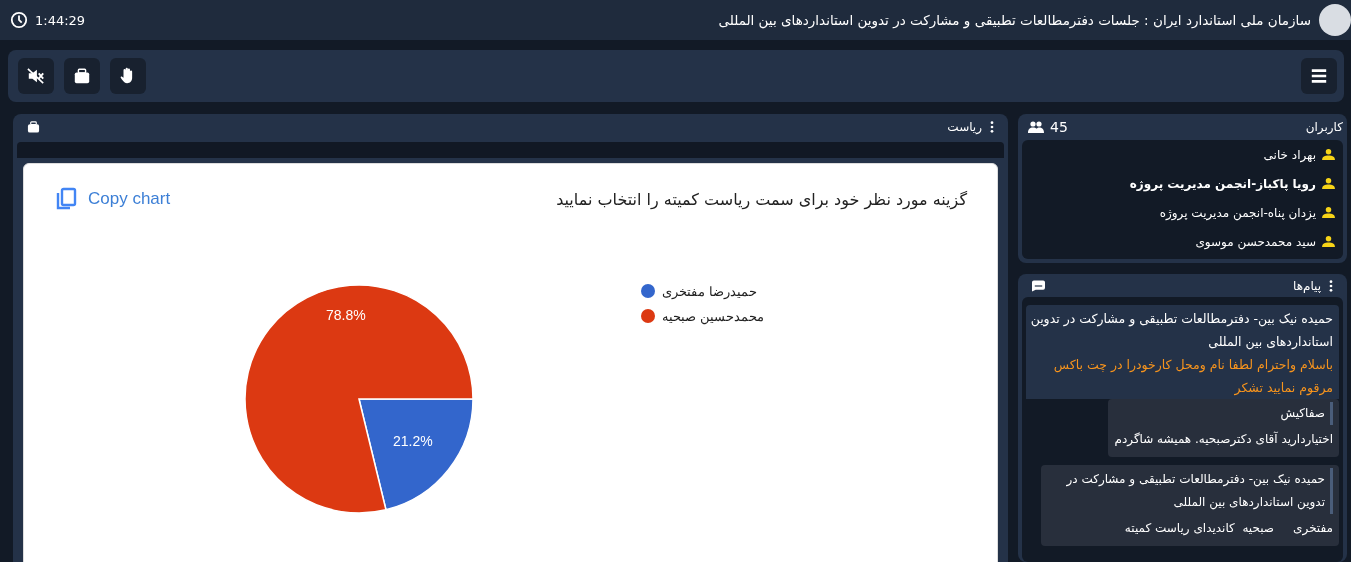 The image size is (1351, 562). What do you see at coordinates (1059, 127) in the screenshot?
I see `user-count: 45` at bounding box center [1059, 127].